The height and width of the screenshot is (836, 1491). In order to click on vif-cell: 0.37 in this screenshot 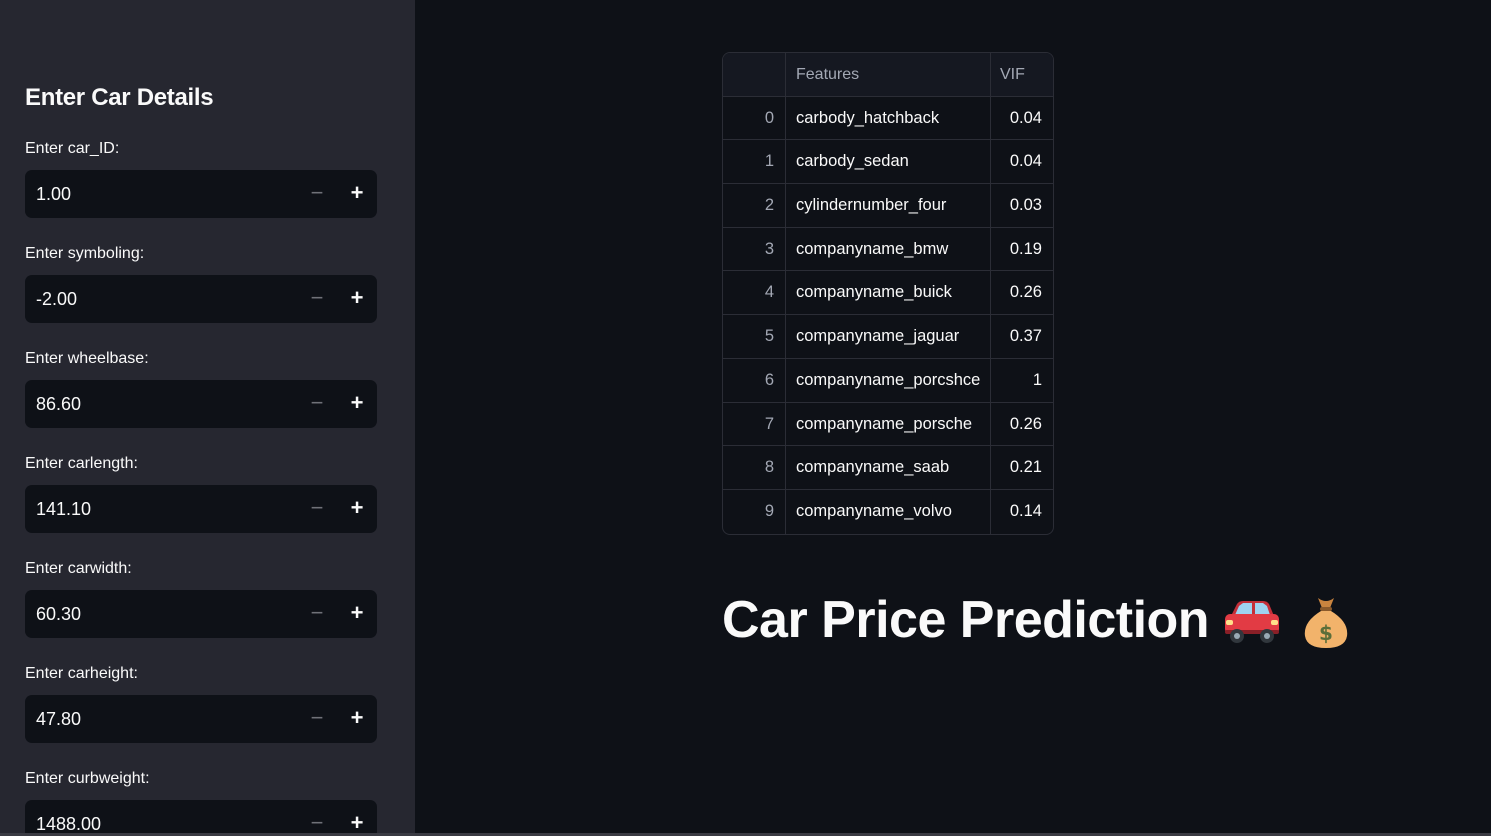, I will do `click(1022, 336)`.